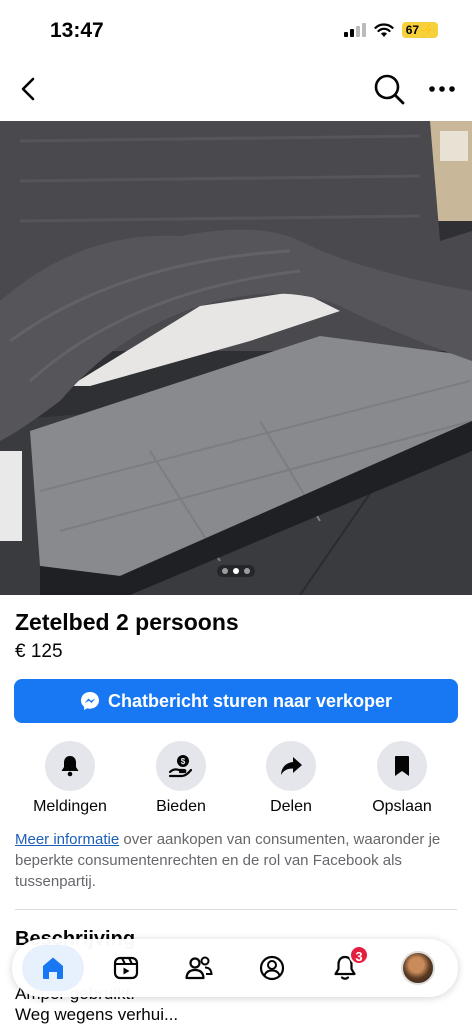 Image resolution: width=472 pixels, height=1024 pixels. I want to click on top-nav, so click(236, 89).